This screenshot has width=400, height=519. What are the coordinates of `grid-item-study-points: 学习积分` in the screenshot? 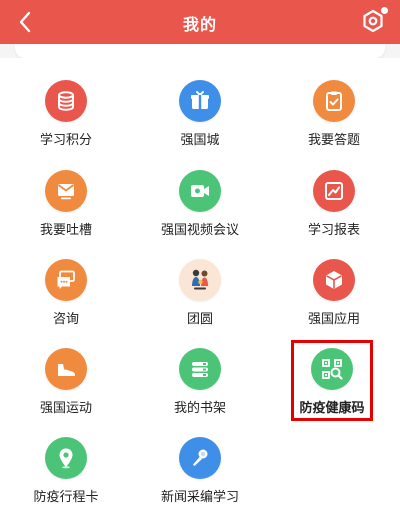 It's located at (66, 120).